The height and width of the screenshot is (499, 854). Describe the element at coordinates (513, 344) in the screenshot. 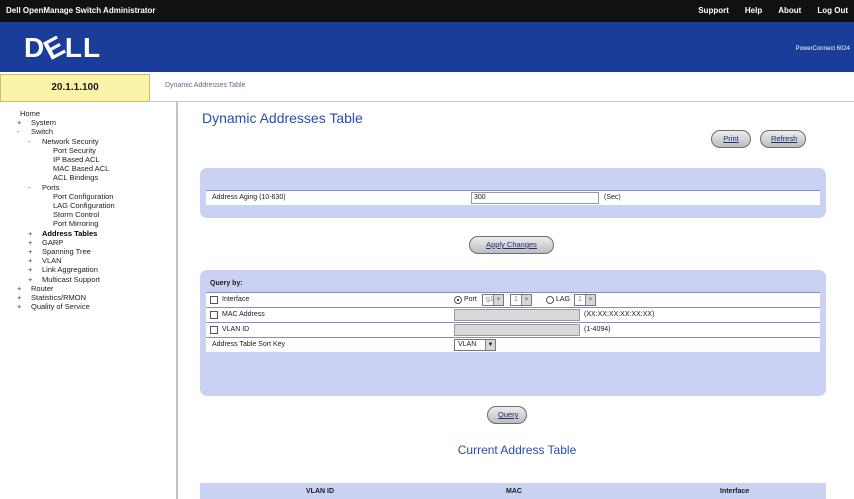

I see `sort-key-row: Address Table Sort Key VLAN ▼` at that location.